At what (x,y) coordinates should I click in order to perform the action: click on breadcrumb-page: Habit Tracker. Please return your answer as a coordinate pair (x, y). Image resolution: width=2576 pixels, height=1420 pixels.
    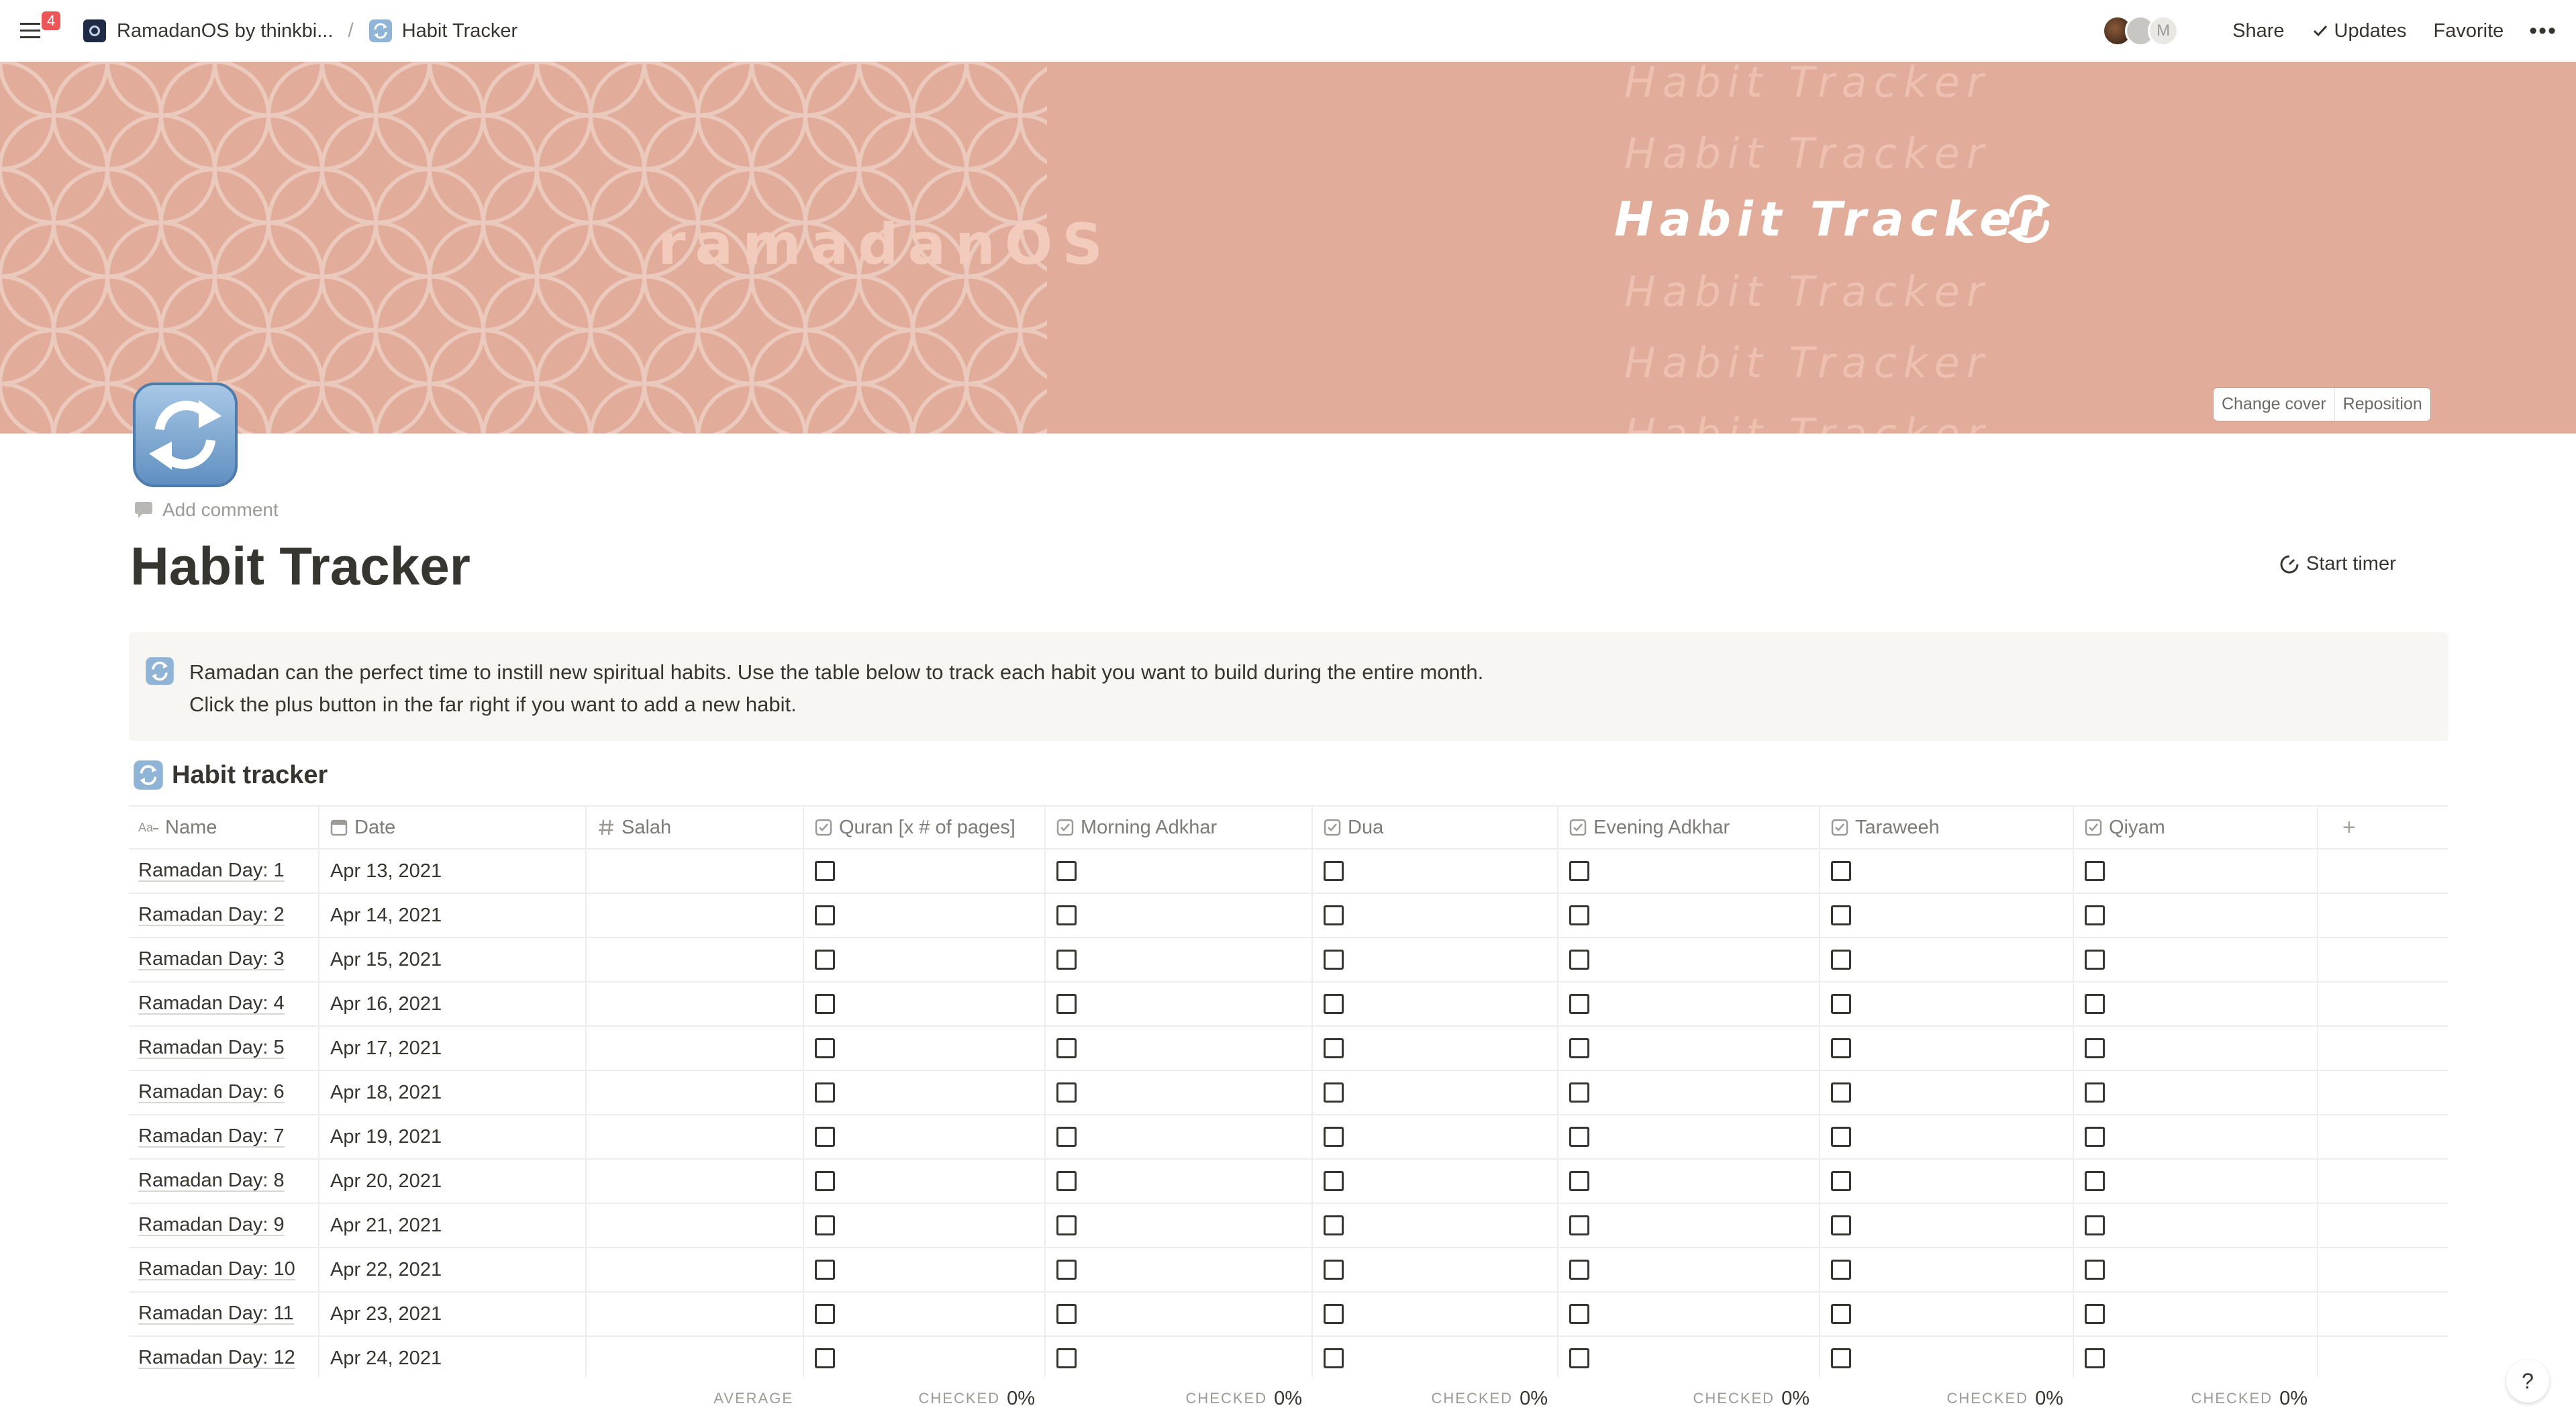
    Looking at the image, I should click on (459, 31).